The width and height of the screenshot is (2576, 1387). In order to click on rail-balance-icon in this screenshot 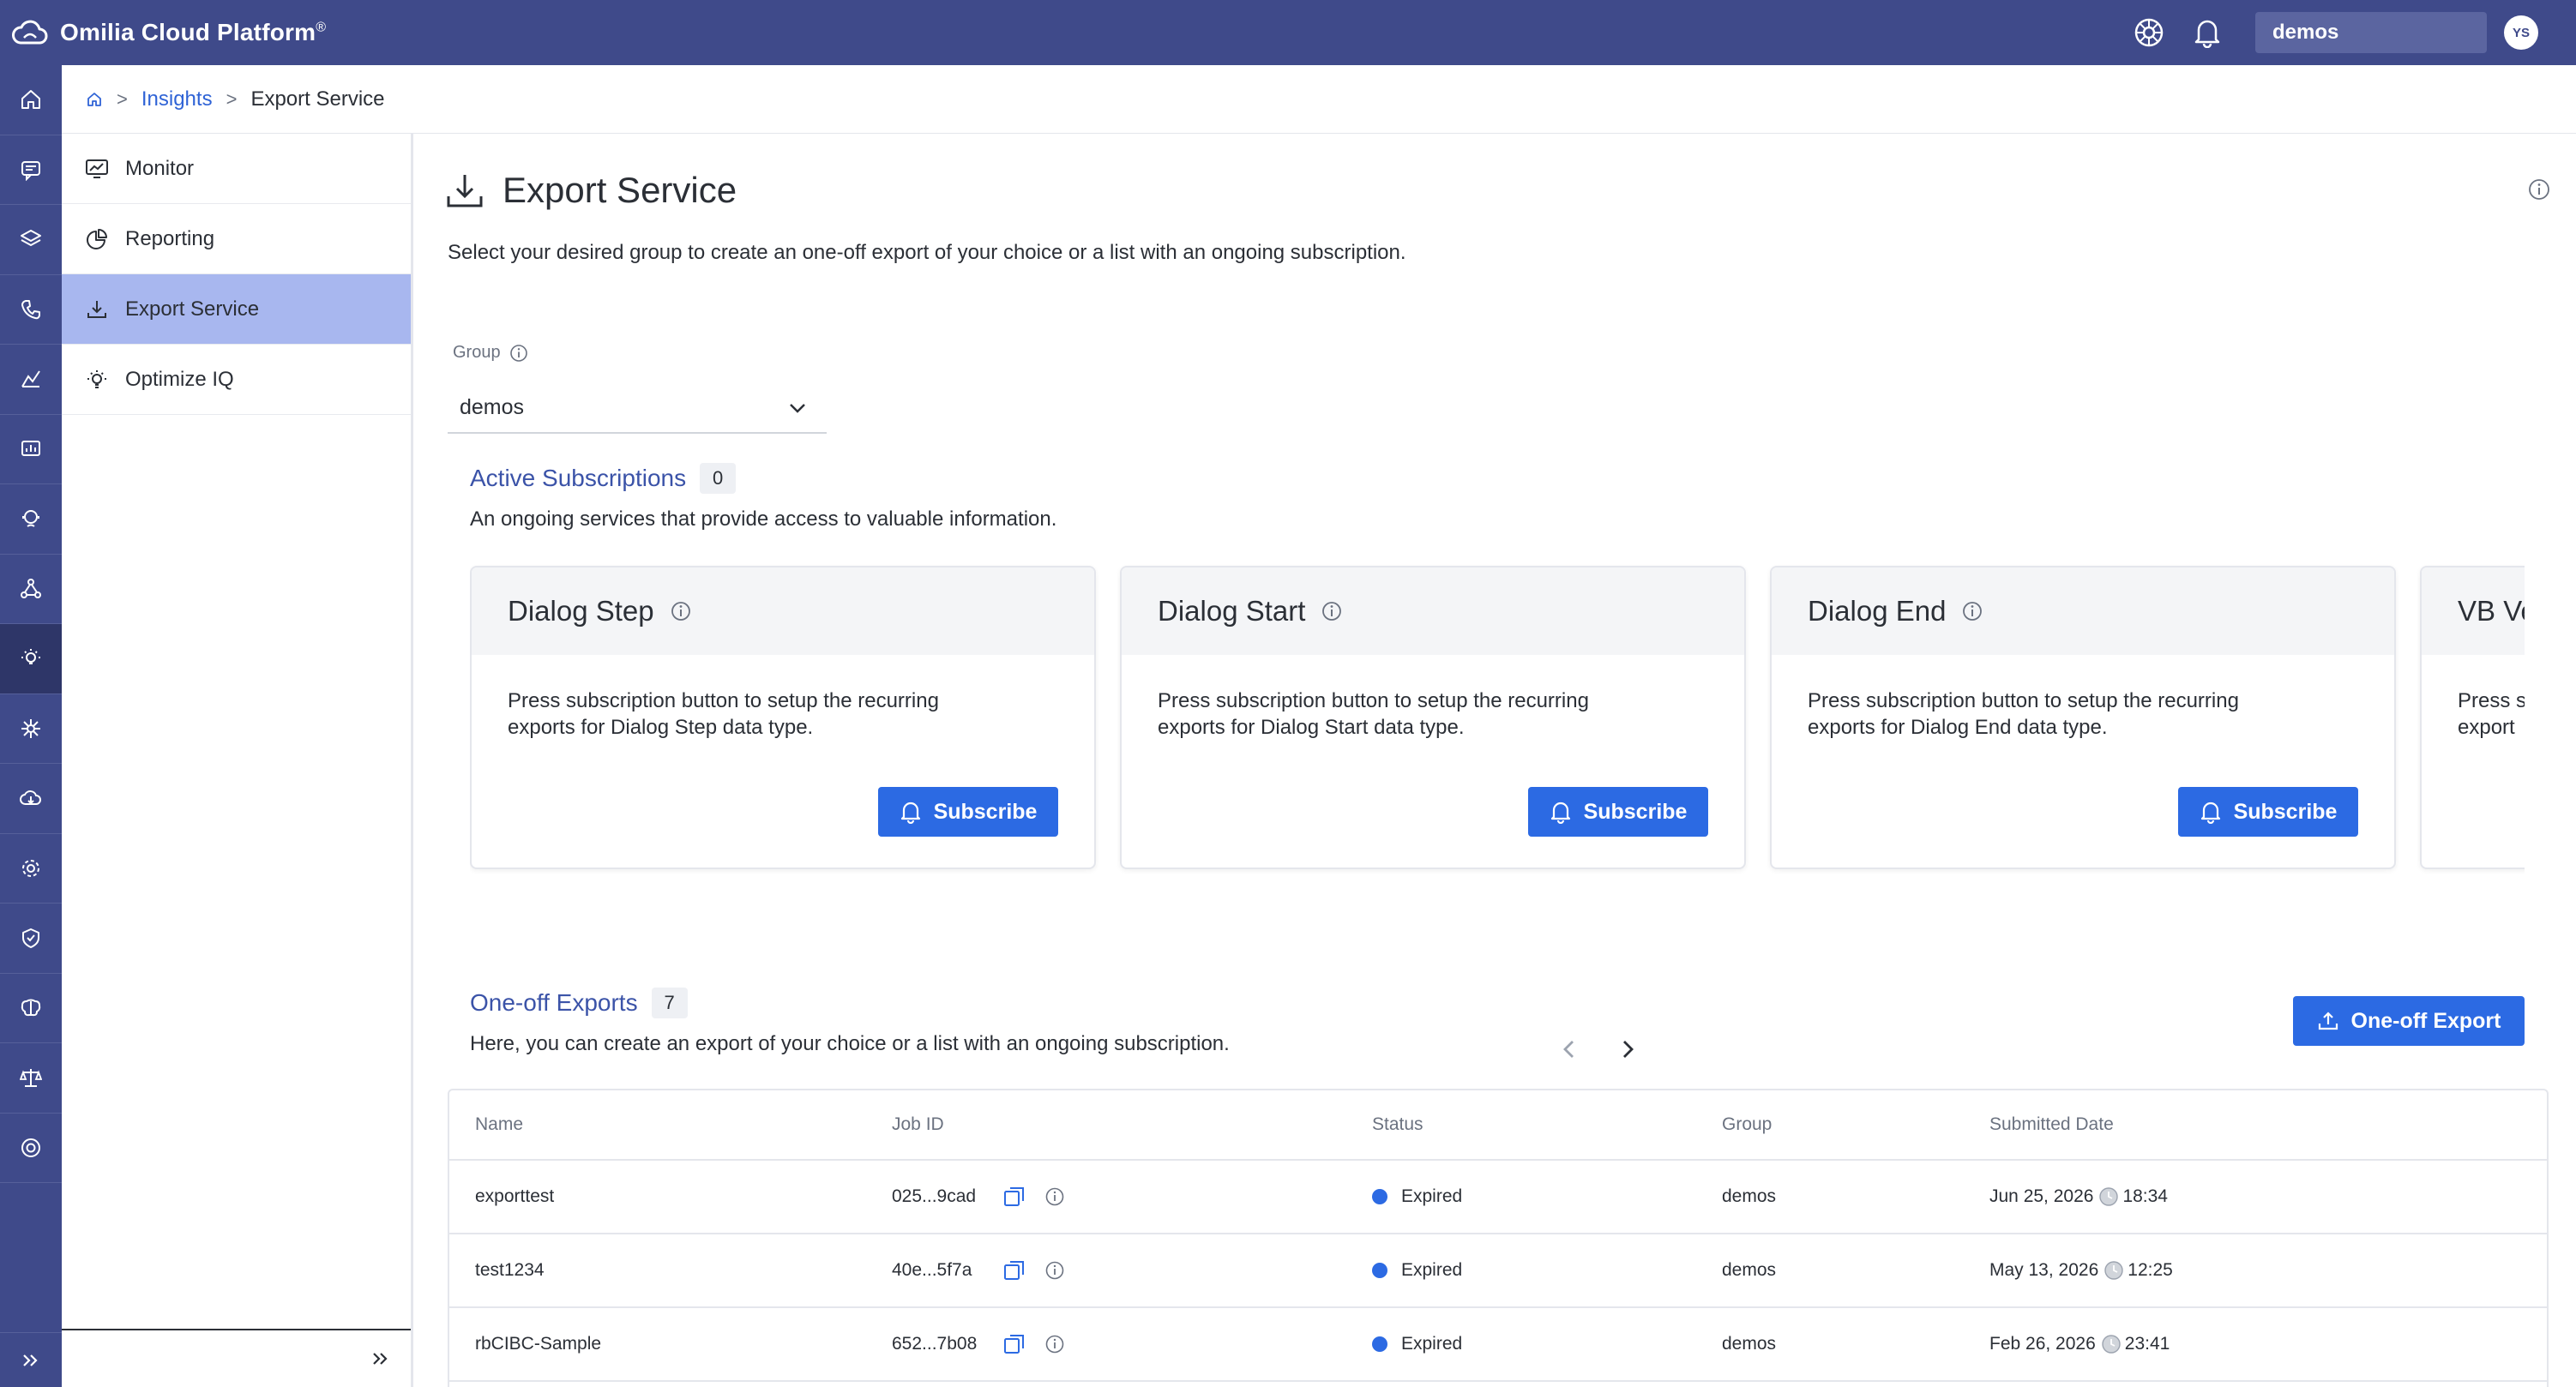, I will do `click(31, 1078)`.